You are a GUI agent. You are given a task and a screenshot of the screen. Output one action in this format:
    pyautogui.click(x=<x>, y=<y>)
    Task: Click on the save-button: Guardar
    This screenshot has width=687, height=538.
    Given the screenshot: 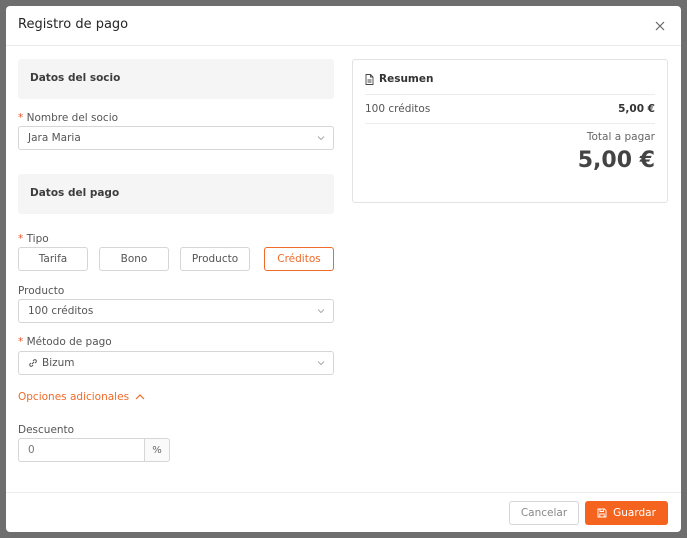 What is the action you would take?
    pyautogui.click(x=626, y=513)
    